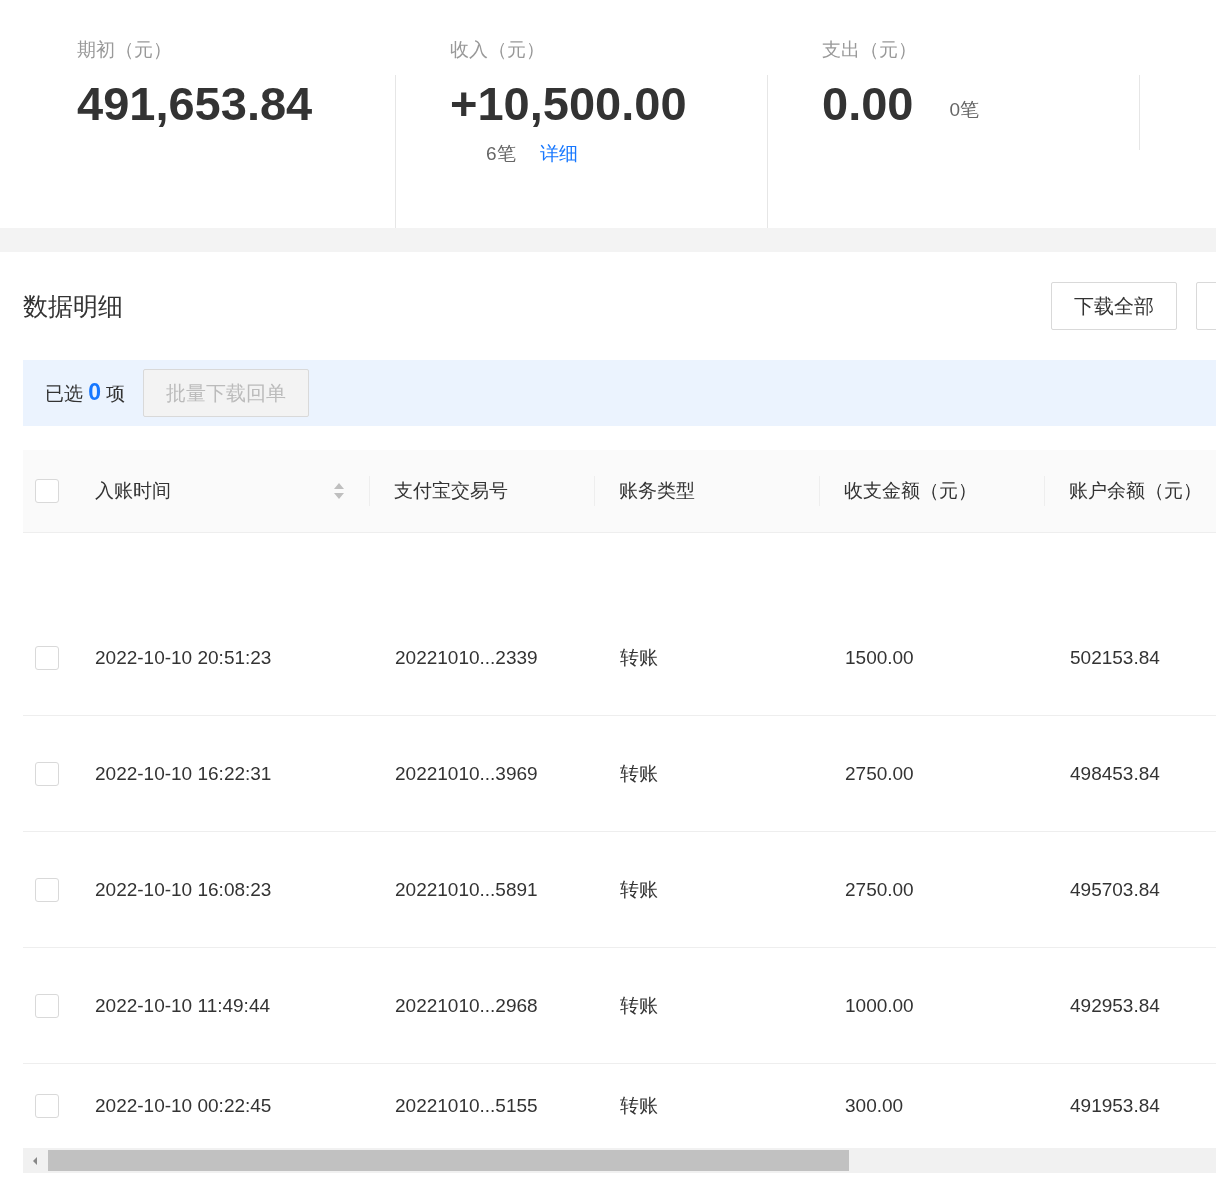  I want to click on column-header: 账务类型, so click(707, 491).